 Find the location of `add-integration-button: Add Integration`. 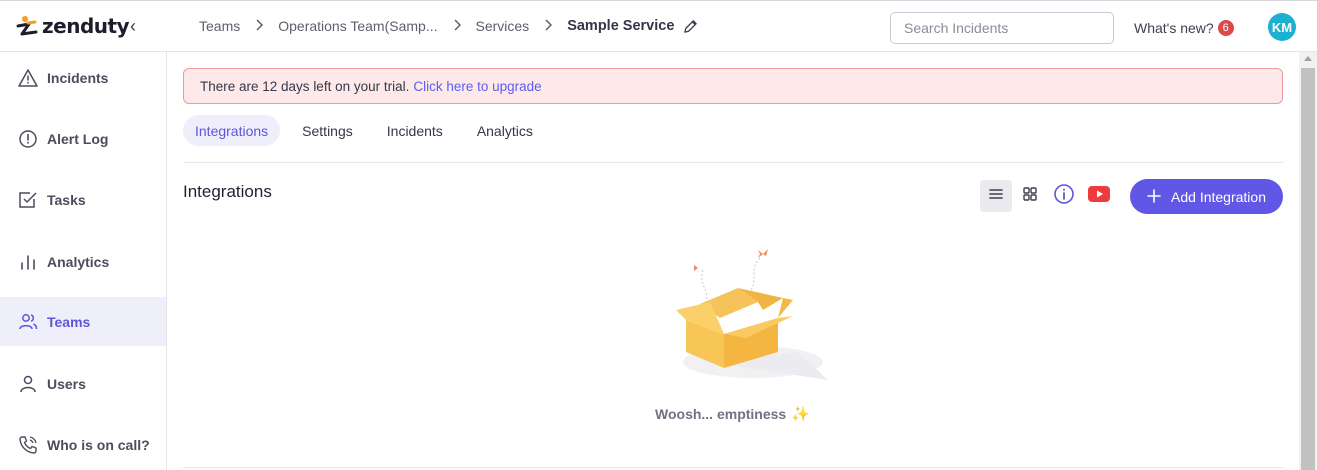

add-integration-button: Add Integration is located at coordinates (1206, 196).